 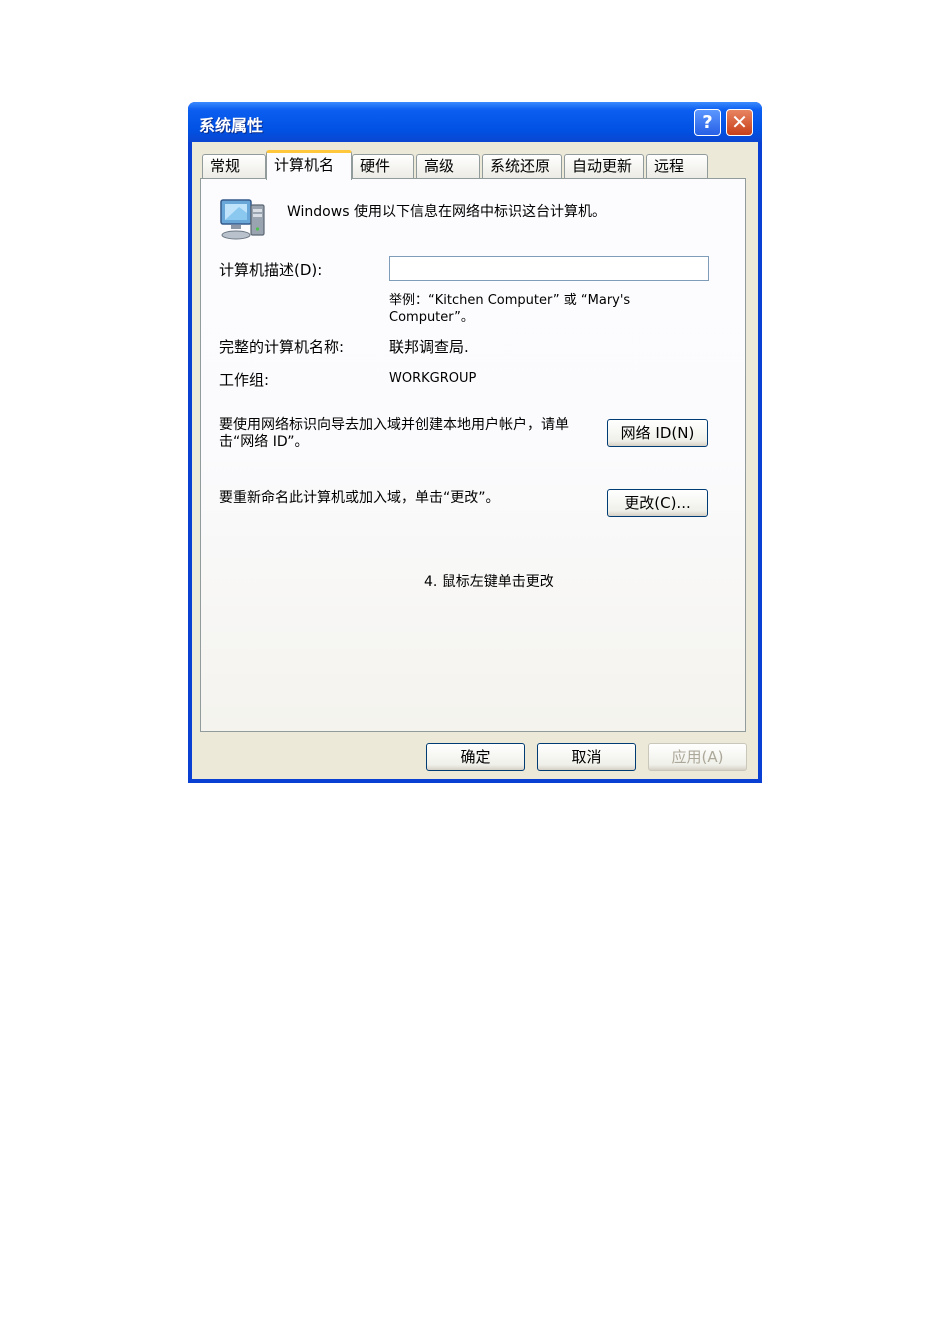 I want to click on computer-description-input, so click(x=549, y=268).